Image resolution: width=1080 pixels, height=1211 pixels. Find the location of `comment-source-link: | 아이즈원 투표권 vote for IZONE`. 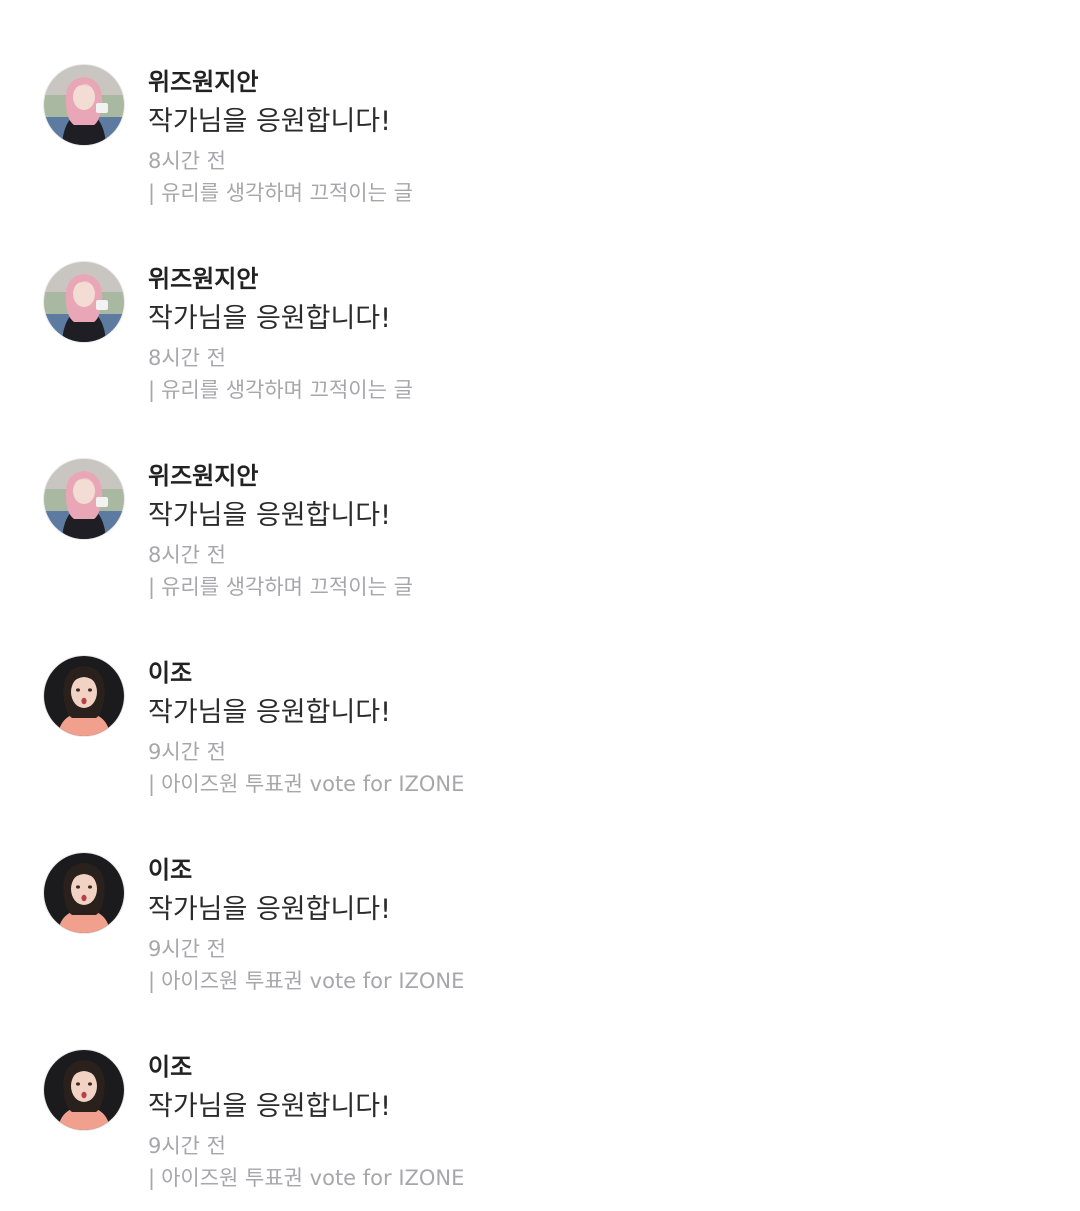

comment-source-link: | 아이즈원 투표권 vote for IZONE is located at coordinates (306, 1178).